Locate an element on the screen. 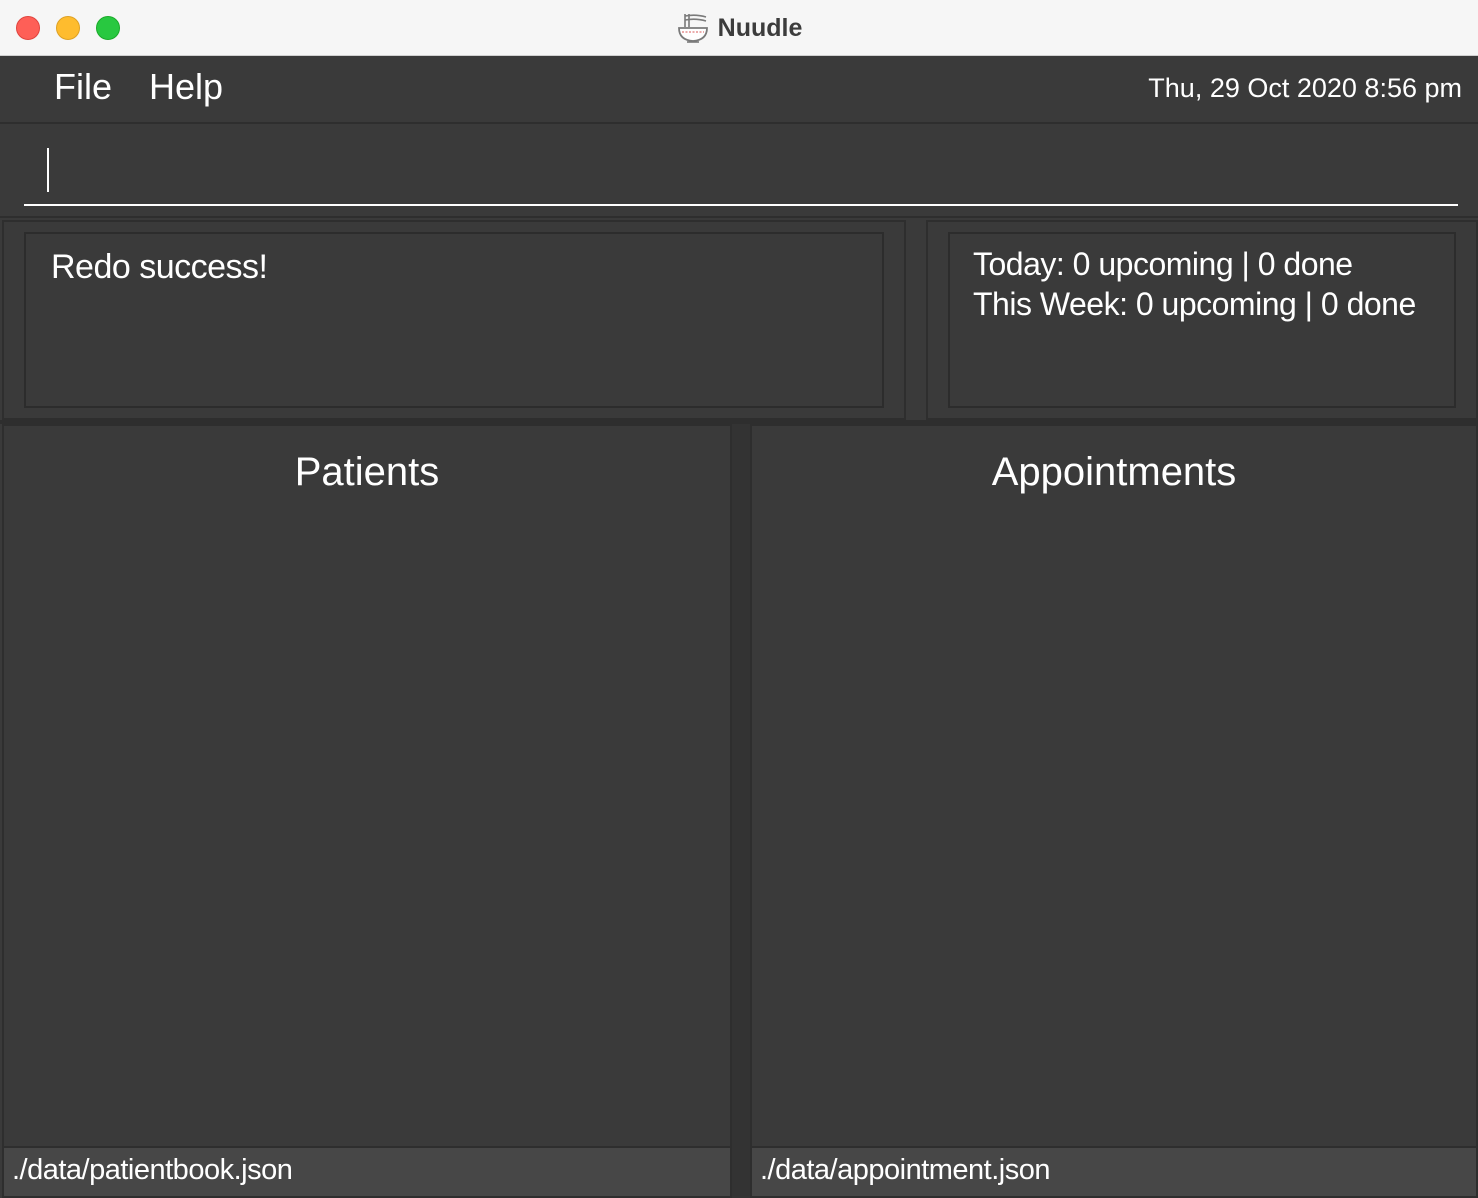 The height and width of the screenshot is (1198, 1478). help-menu: Help is located at coordinates (186, 87).